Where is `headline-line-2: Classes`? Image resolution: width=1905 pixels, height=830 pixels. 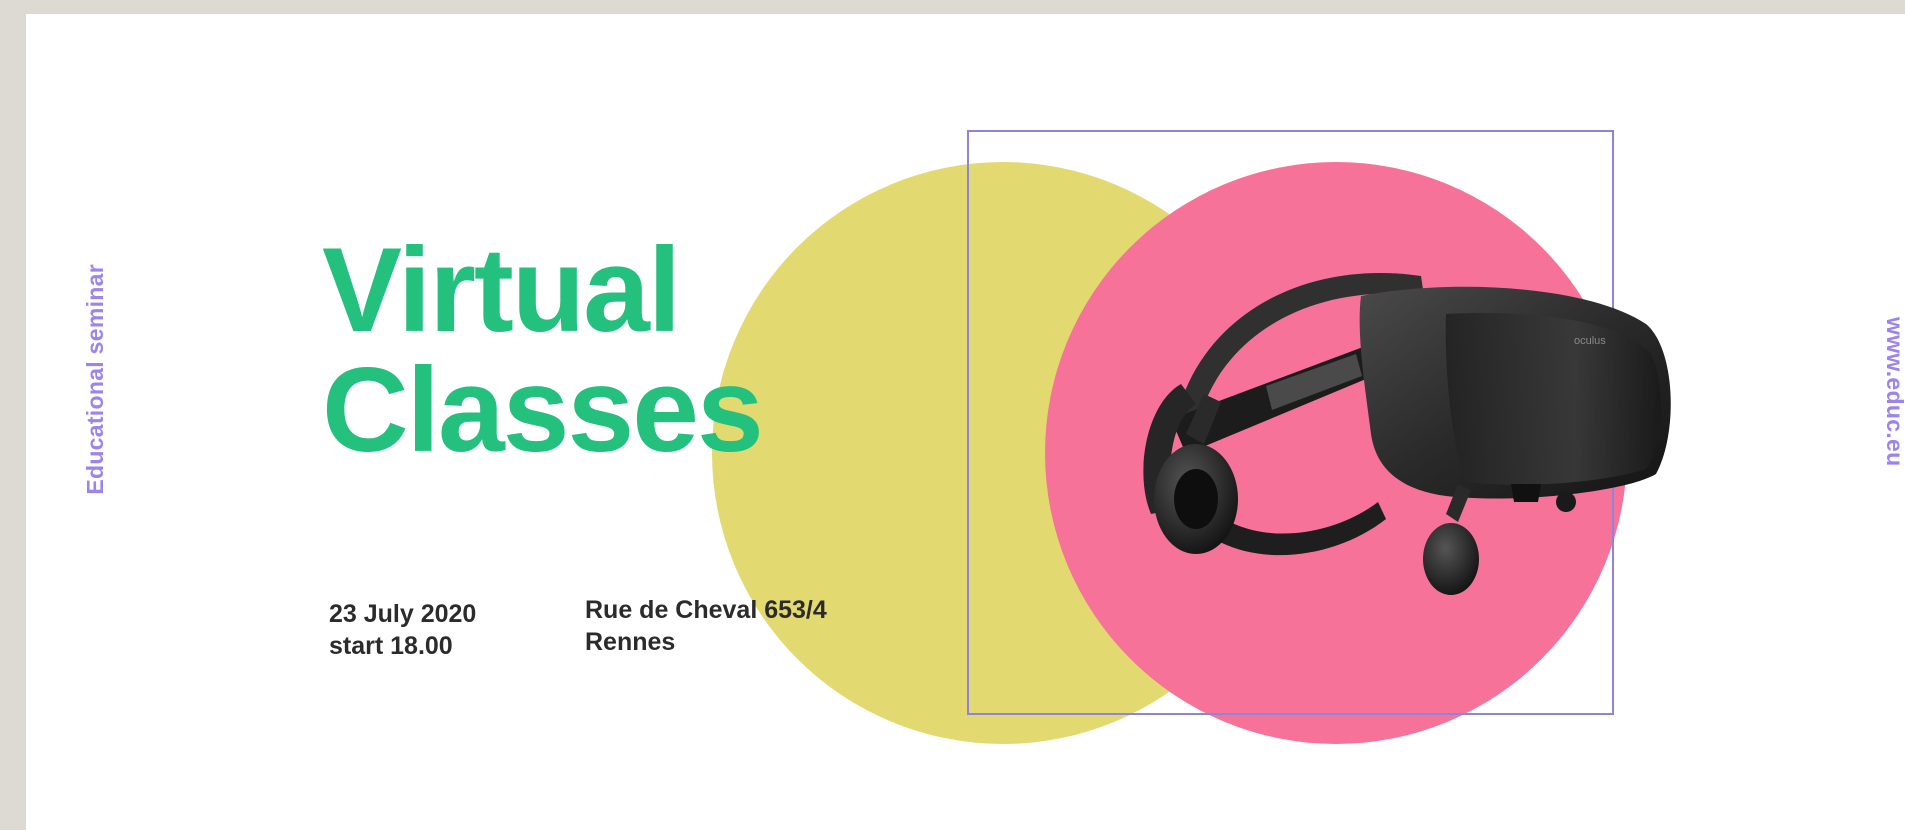 headline-line-2: Classes is located at coordinates (543, 410).